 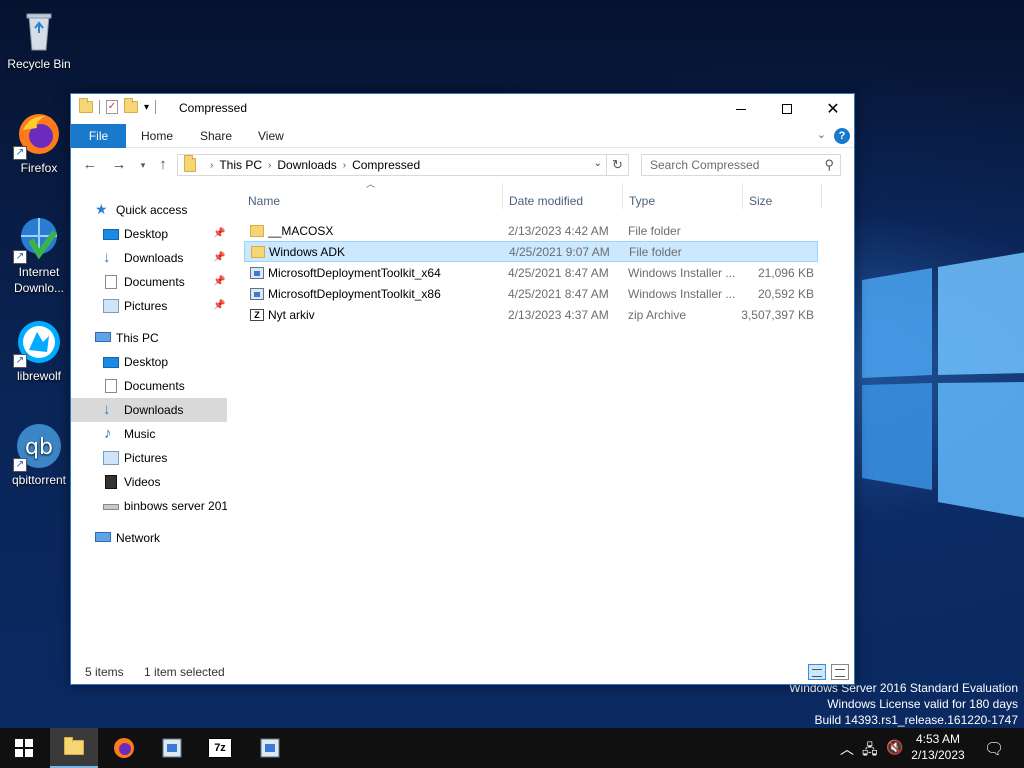 What do you see at coordinates (938, 755) in the screenshot?
I see `clock-date: 2/13/2023` at bounding box center [938, 755].